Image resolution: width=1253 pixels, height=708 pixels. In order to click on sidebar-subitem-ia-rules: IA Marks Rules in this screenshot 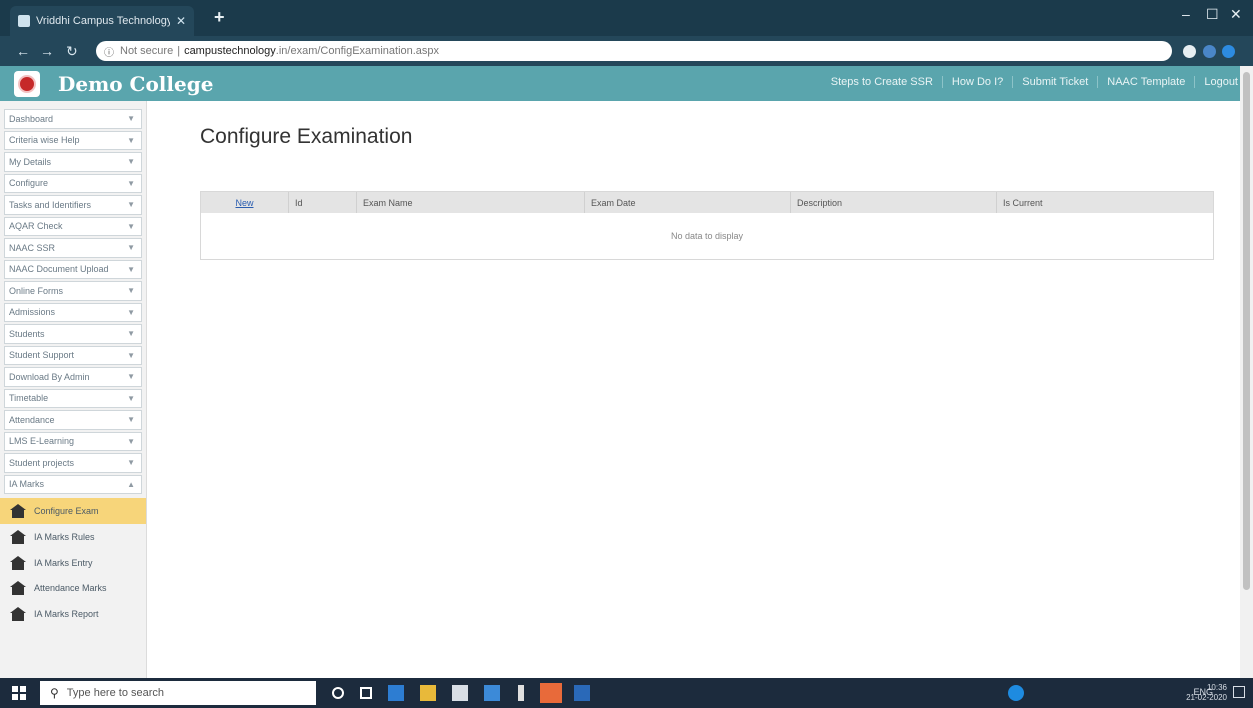, I will do `click(73, 538)`.